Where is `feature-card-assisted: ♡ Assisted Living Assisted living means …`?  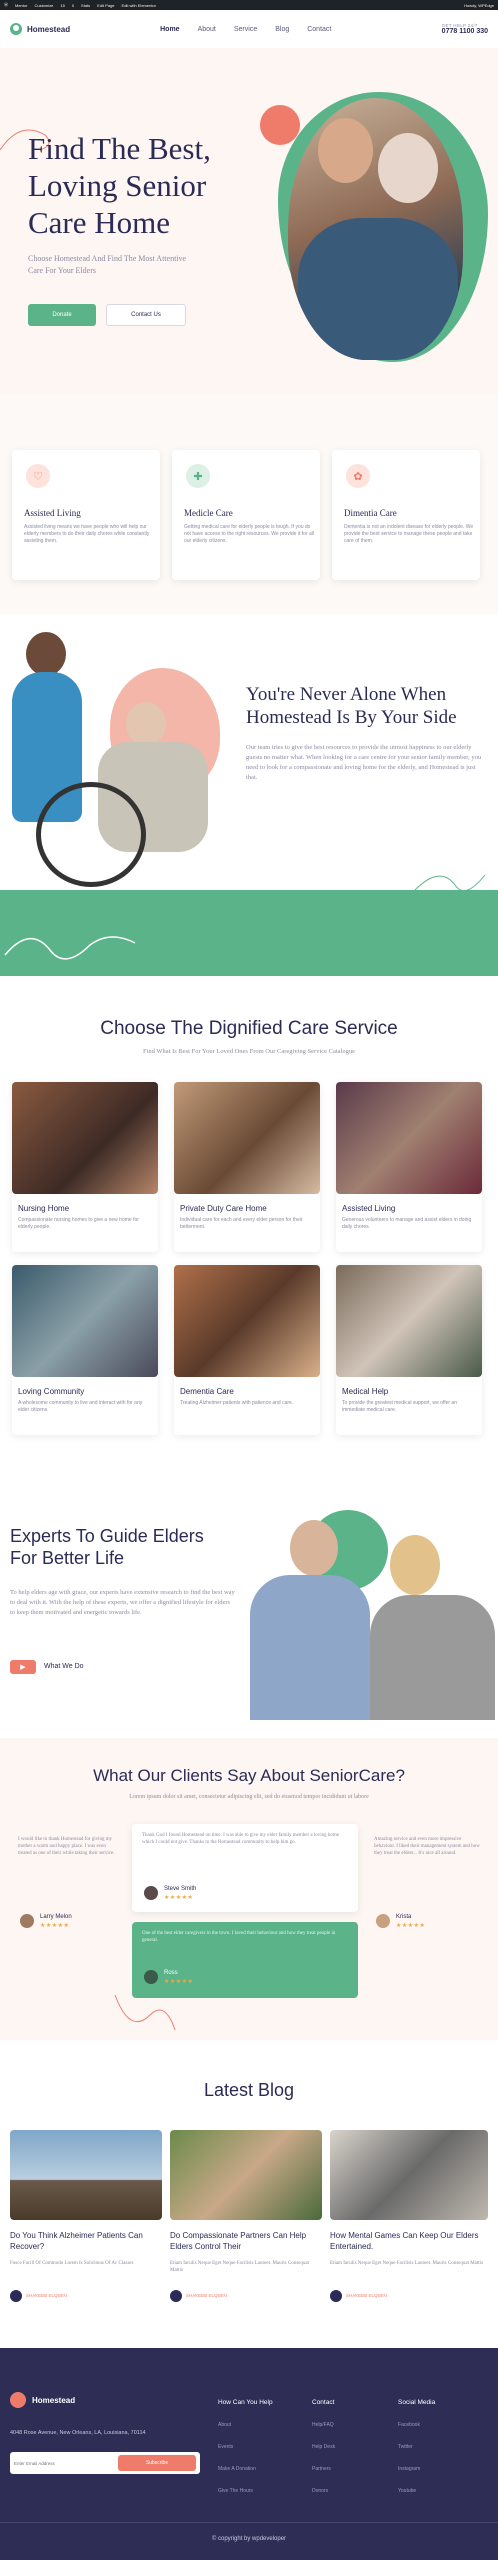
feature-card-assisted: ♡ Assisted Living Assisted living means … is located at coordinates (86, 515).